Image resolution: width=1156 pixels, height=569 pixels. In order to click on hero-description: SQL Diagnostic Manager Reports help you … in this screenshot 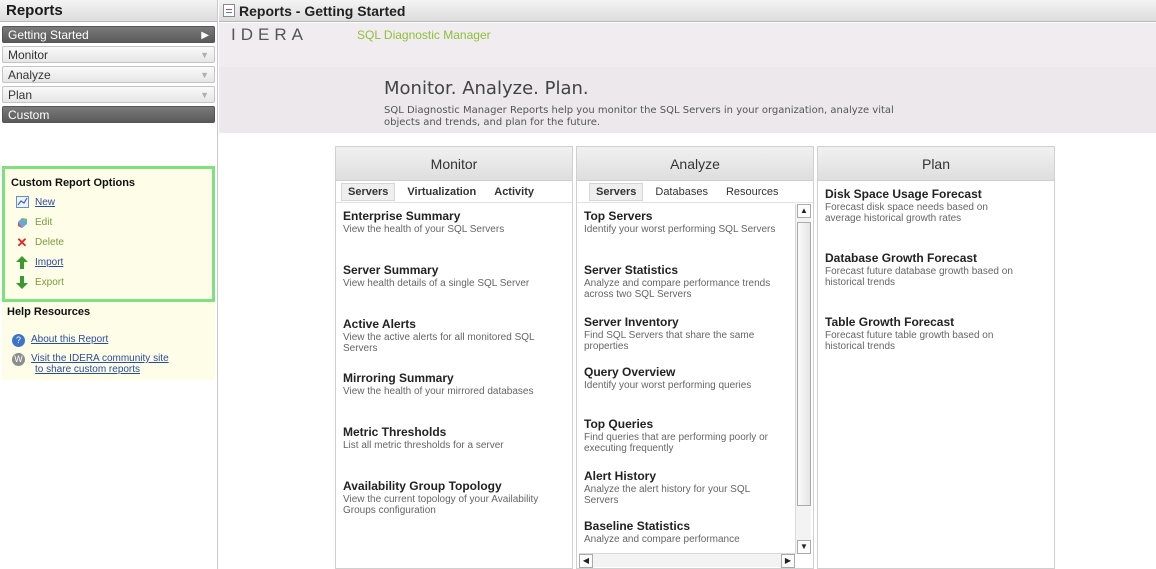, I will do `click(704, 117)`.